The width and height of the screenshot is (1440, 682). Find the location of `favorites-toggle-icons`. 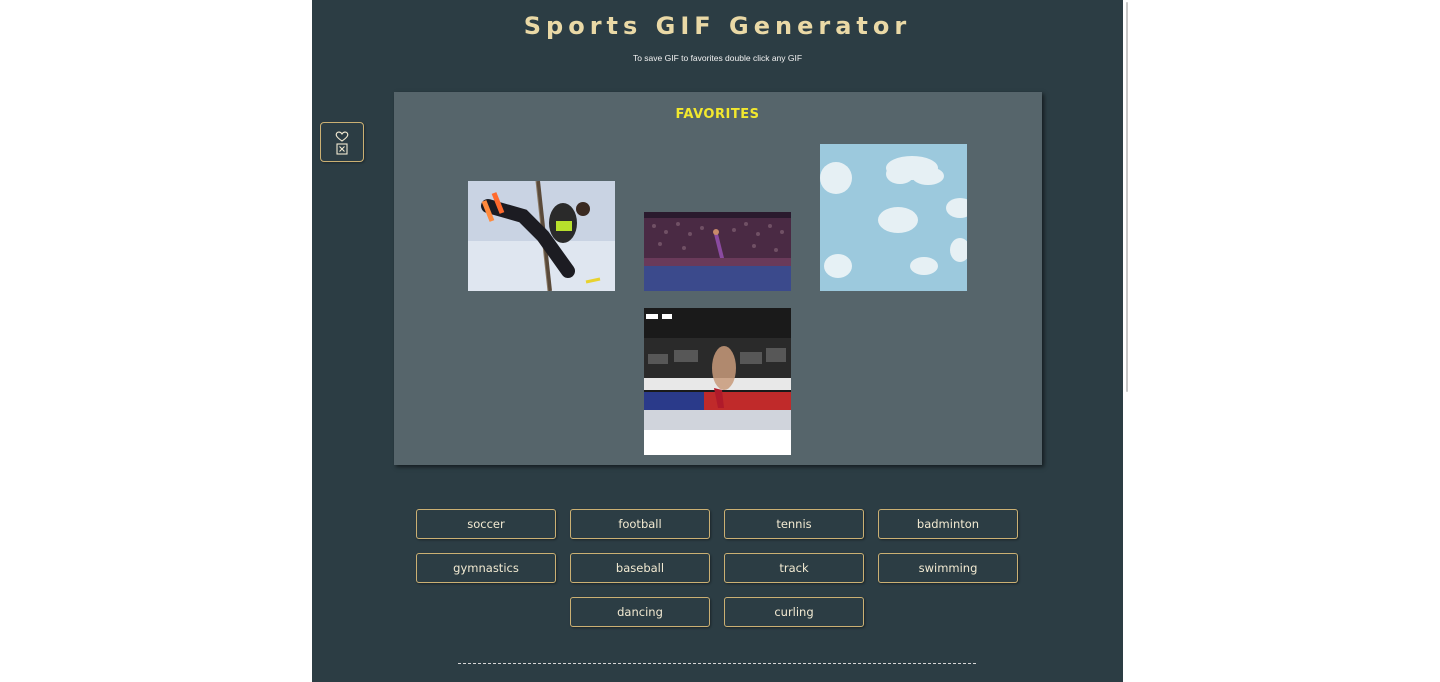

favorites-toggle-icons is located at coordinates (342, 143).